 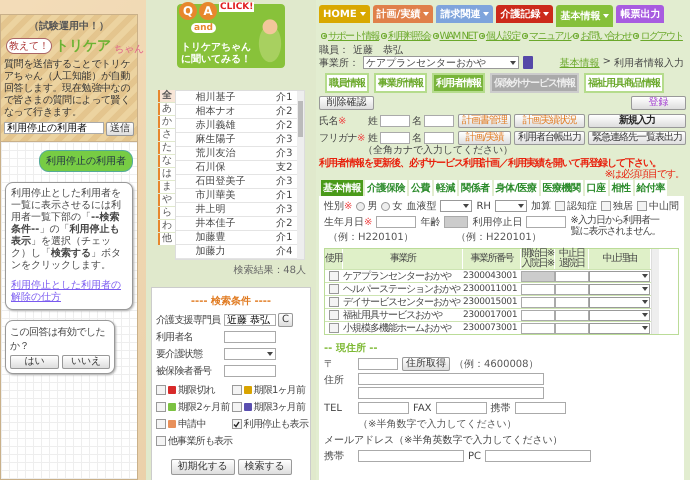 What do you see at coordinates (445, 188) in the screenshot?
I see `form-tab: 軽減` at bounding box center [445, 188].